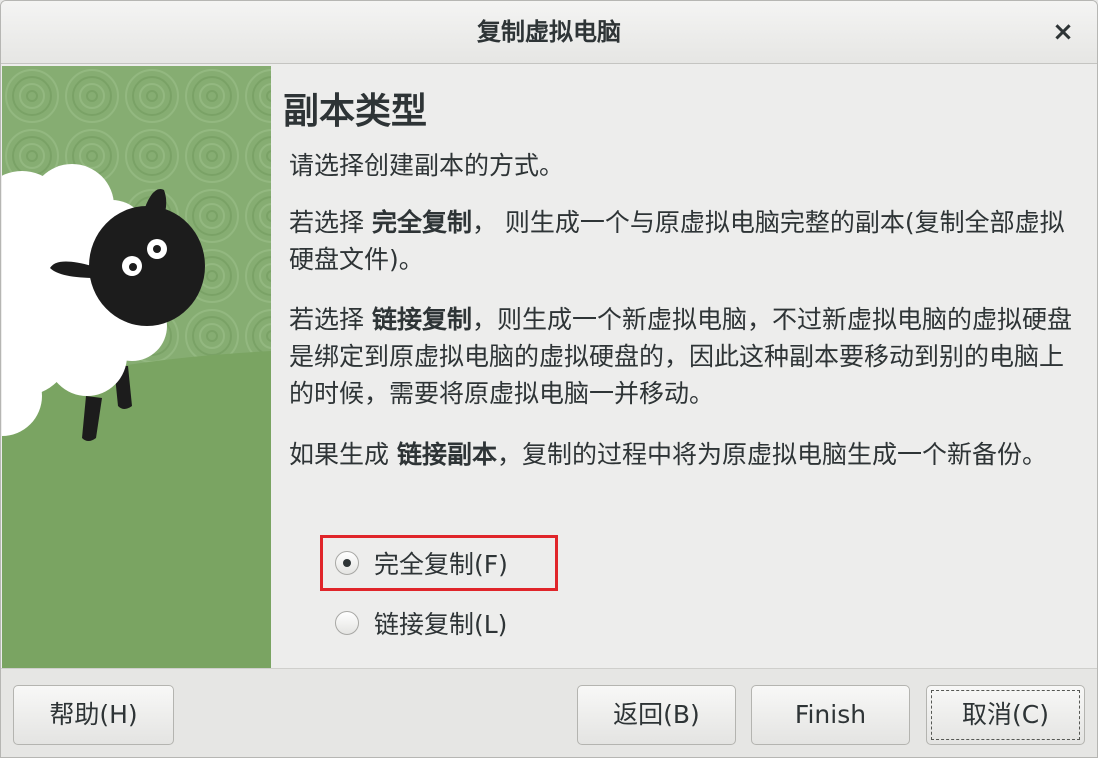  Describe the element at coordinates (1005, 715) in the screenshot. I see `cancel-button: 取消(C)` at that location.